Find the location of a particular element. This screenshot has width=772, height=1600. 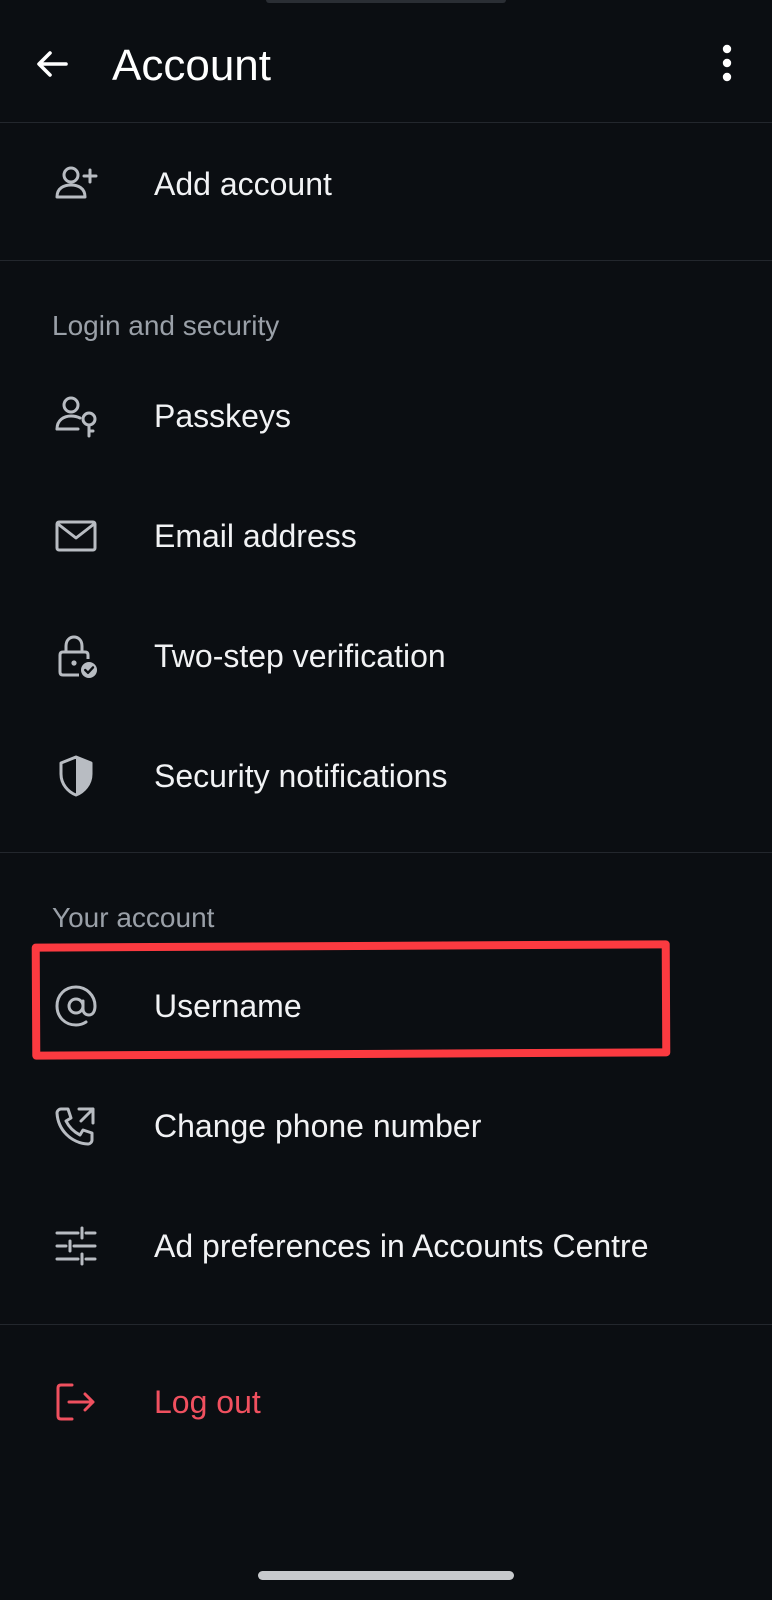

change-phone-number-row: Change phone number is located at coordinates (386, 1126).